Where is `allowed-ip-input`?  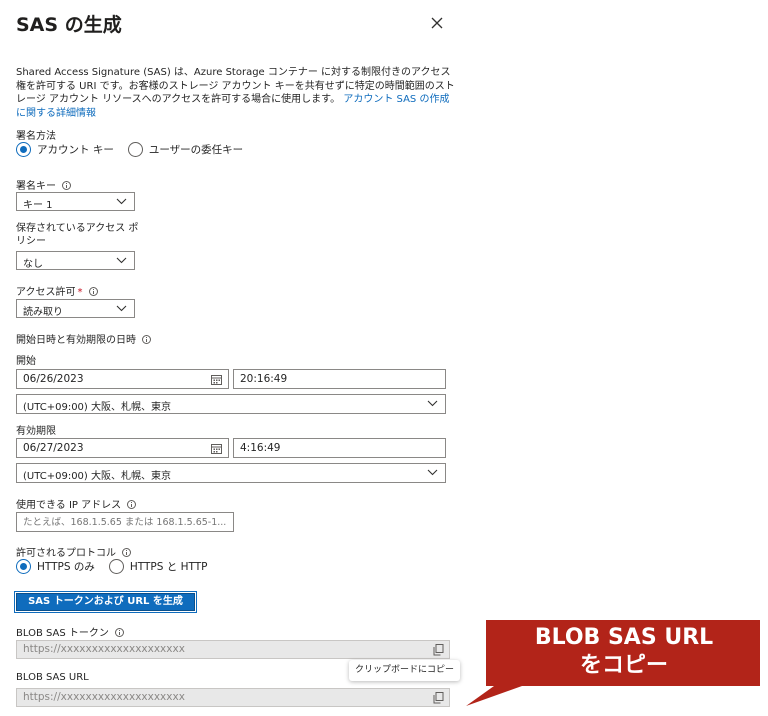 allowed-ip-input is located at coordinates (125, 522).